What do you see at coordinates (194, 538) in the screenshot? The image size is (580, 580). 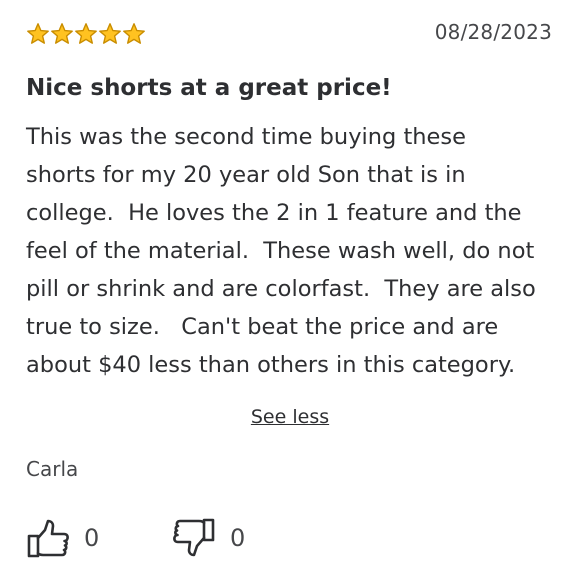 I see `thumbs-down-icon` at bounding box center [194, 538].